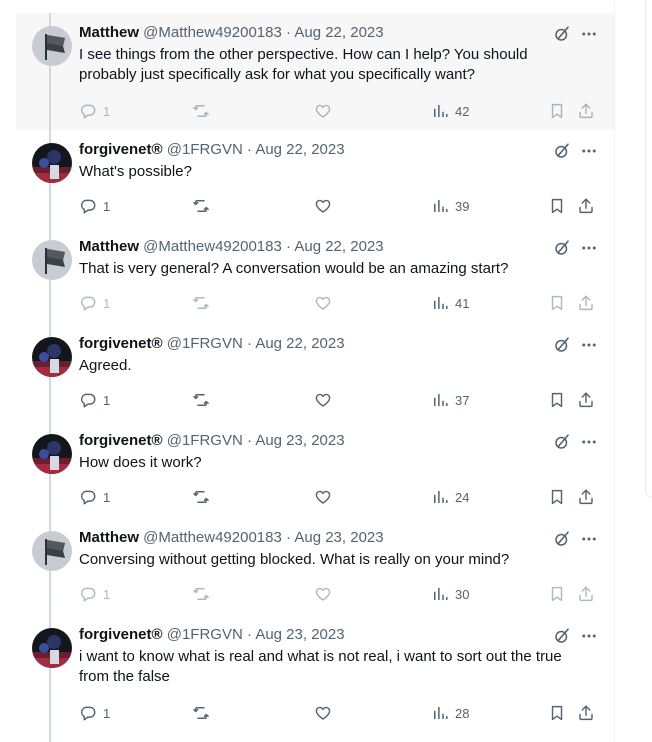 The image size is (652, 742). I want to click on views-button: 42, so click(450, 111).